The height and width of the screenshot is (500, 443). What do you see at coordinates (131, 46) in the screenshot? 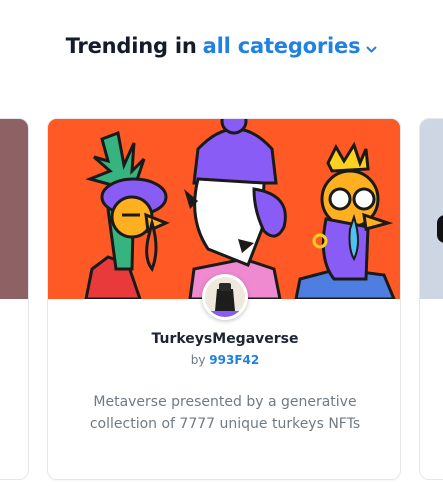
I see `heading-prefix: Trending in` at bounding box center [131, 46].